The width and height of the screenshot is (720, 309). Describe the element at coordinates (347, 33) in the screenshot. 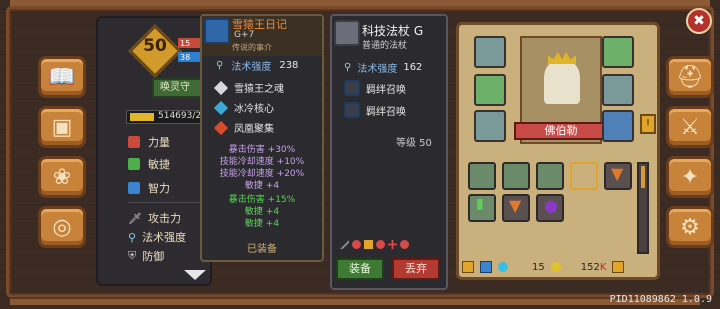

I see `tech-staff-icon` at that location.